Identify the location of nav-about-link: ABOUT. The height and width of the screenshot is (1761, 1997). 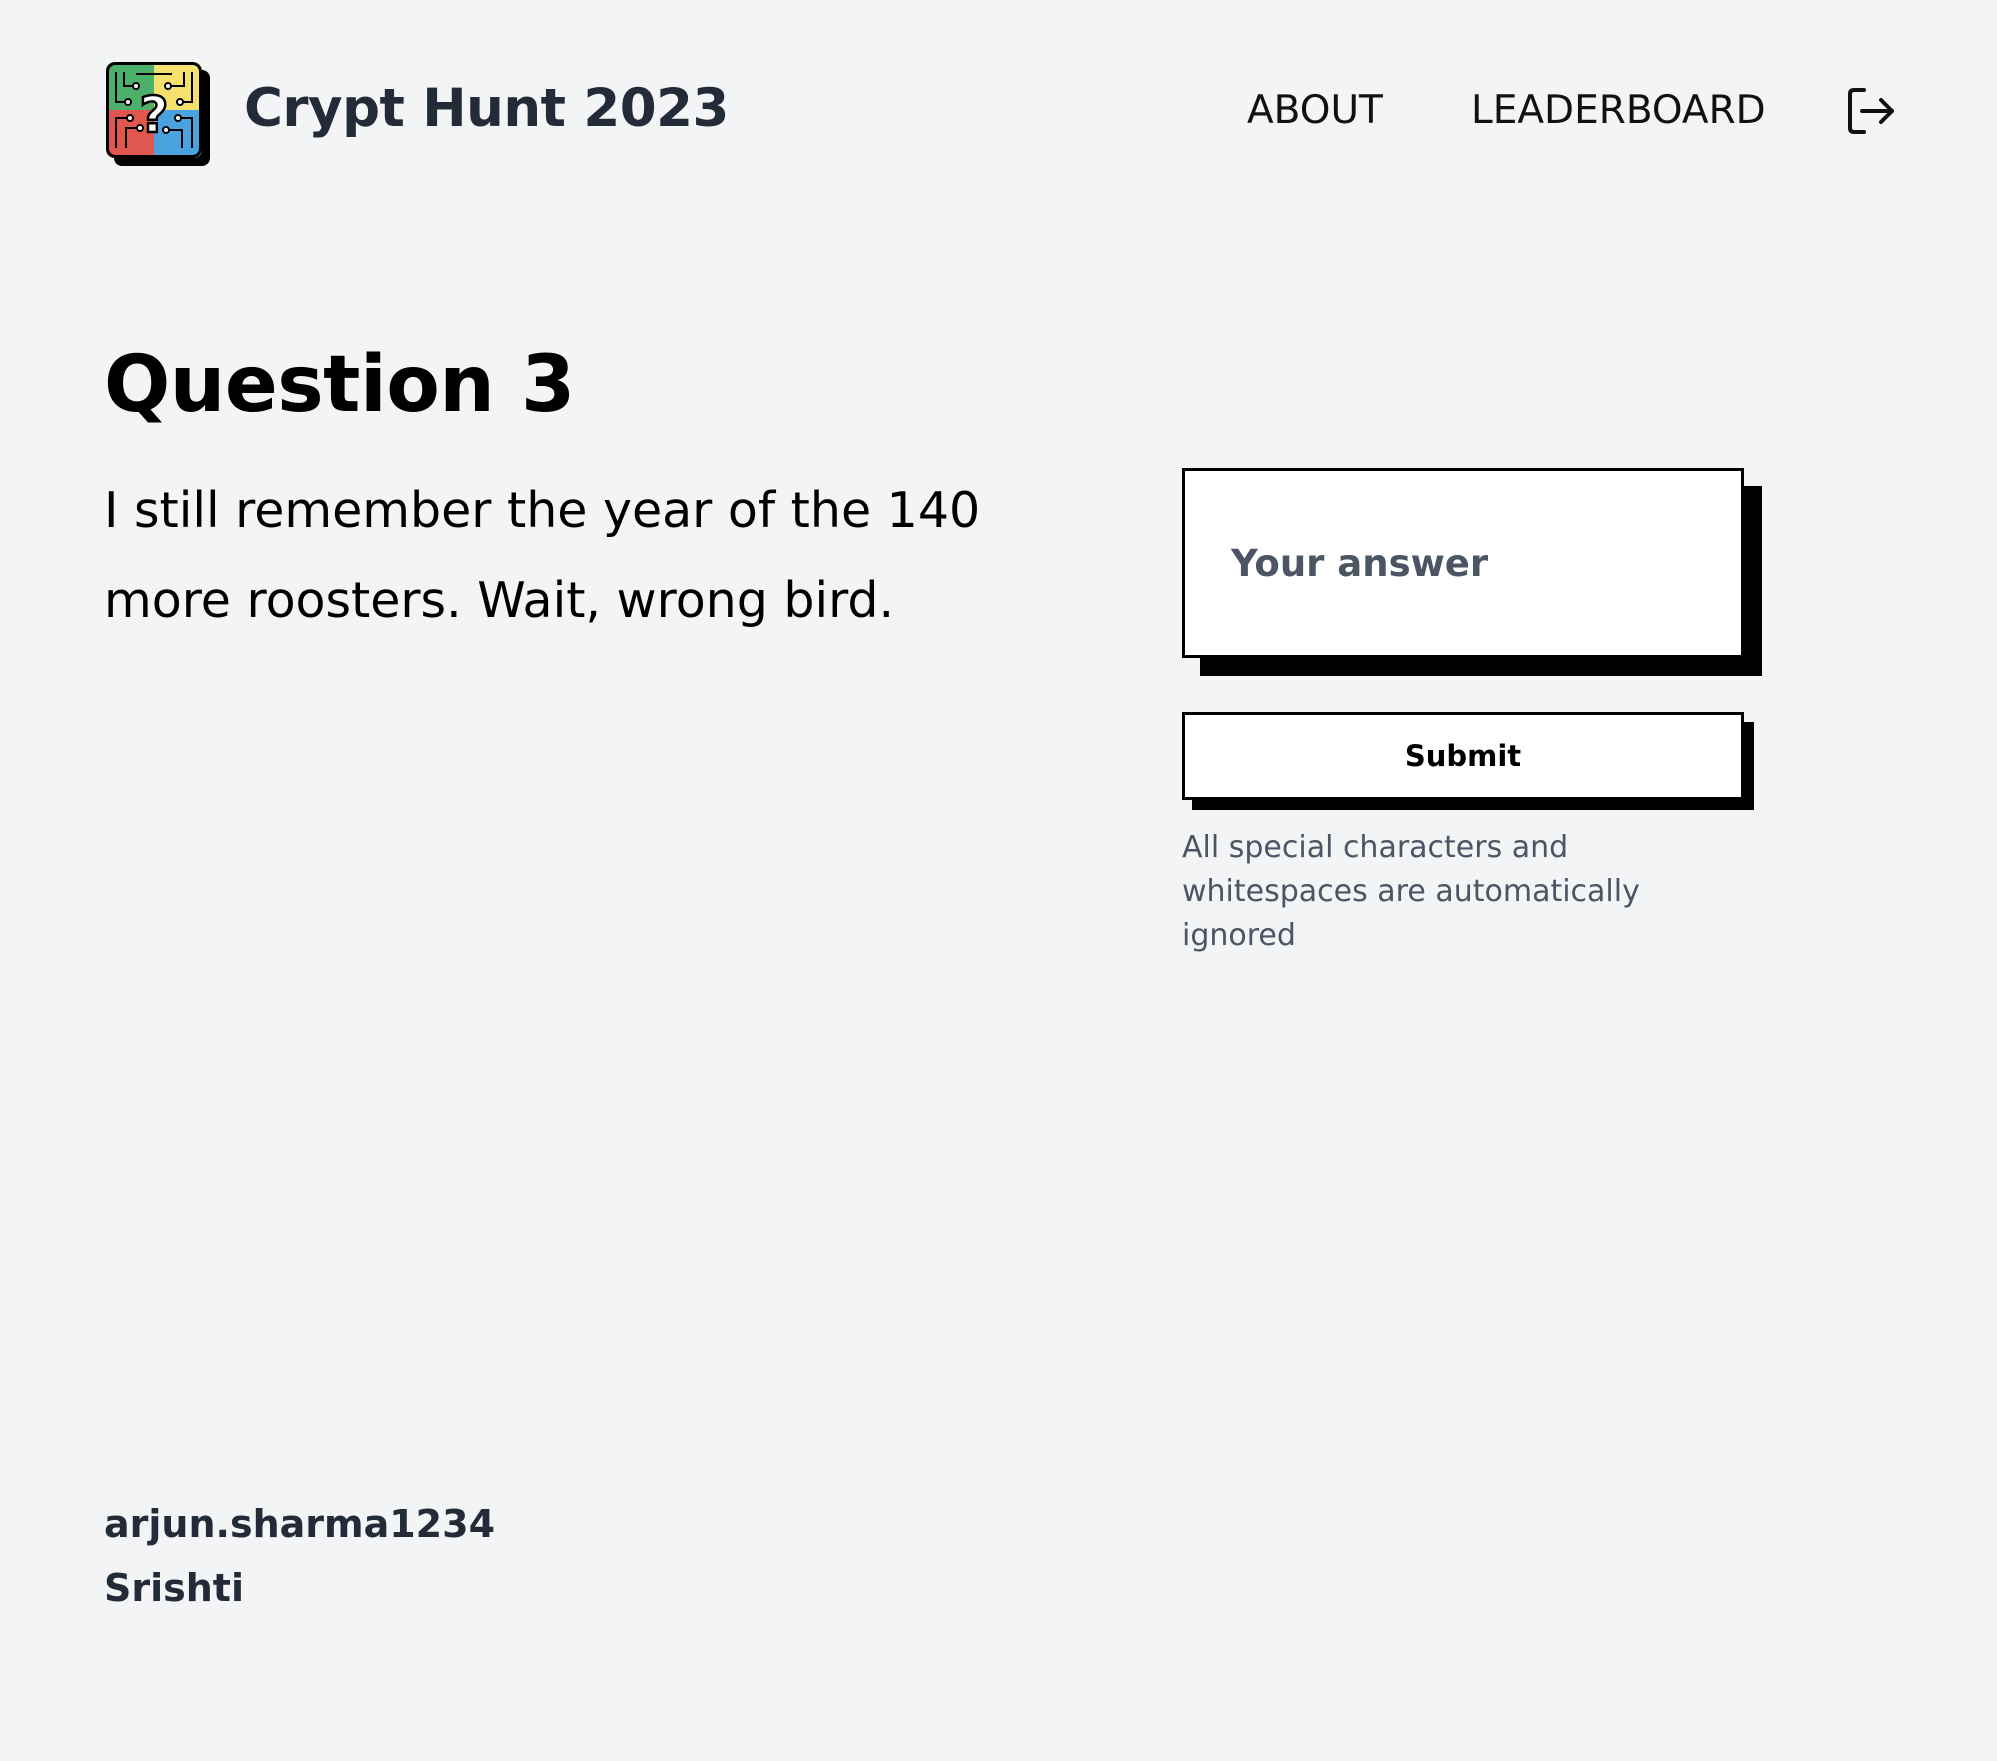
(1315, 110).